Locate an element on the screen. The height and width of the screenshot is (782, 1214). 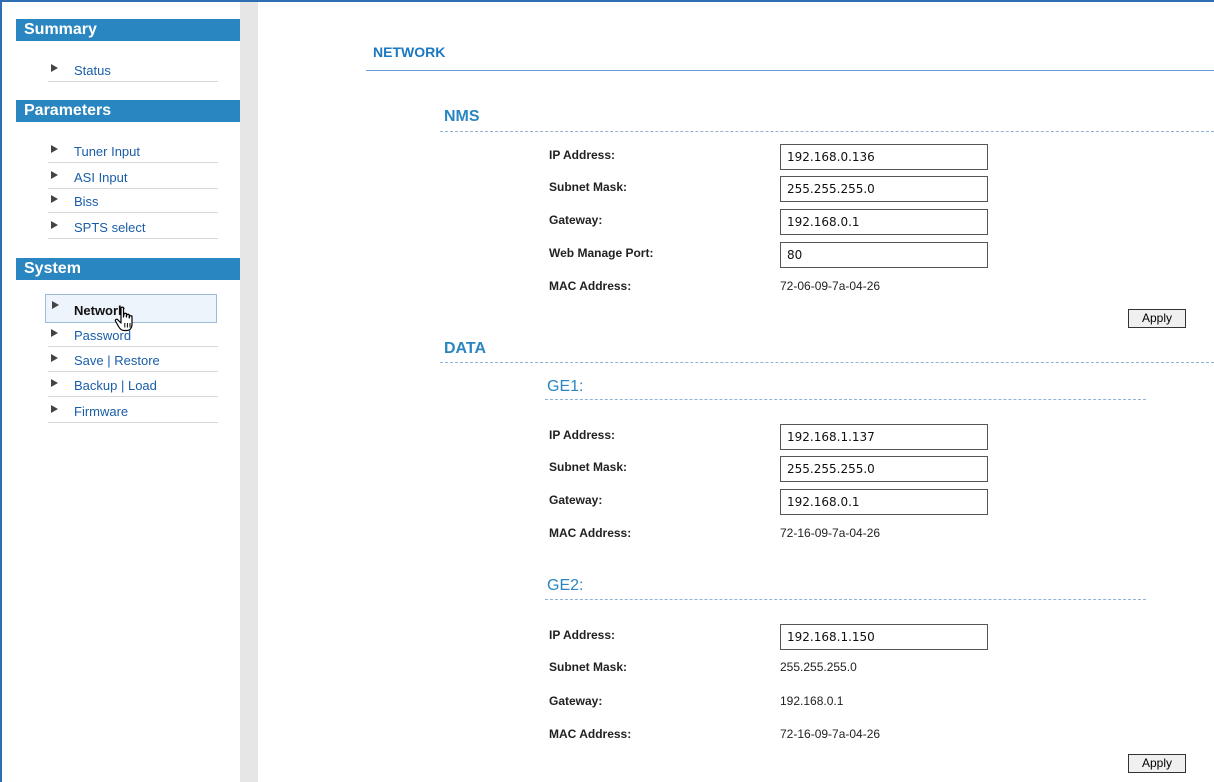
nms-section-title: NMS is located at coordinates (462, 116).